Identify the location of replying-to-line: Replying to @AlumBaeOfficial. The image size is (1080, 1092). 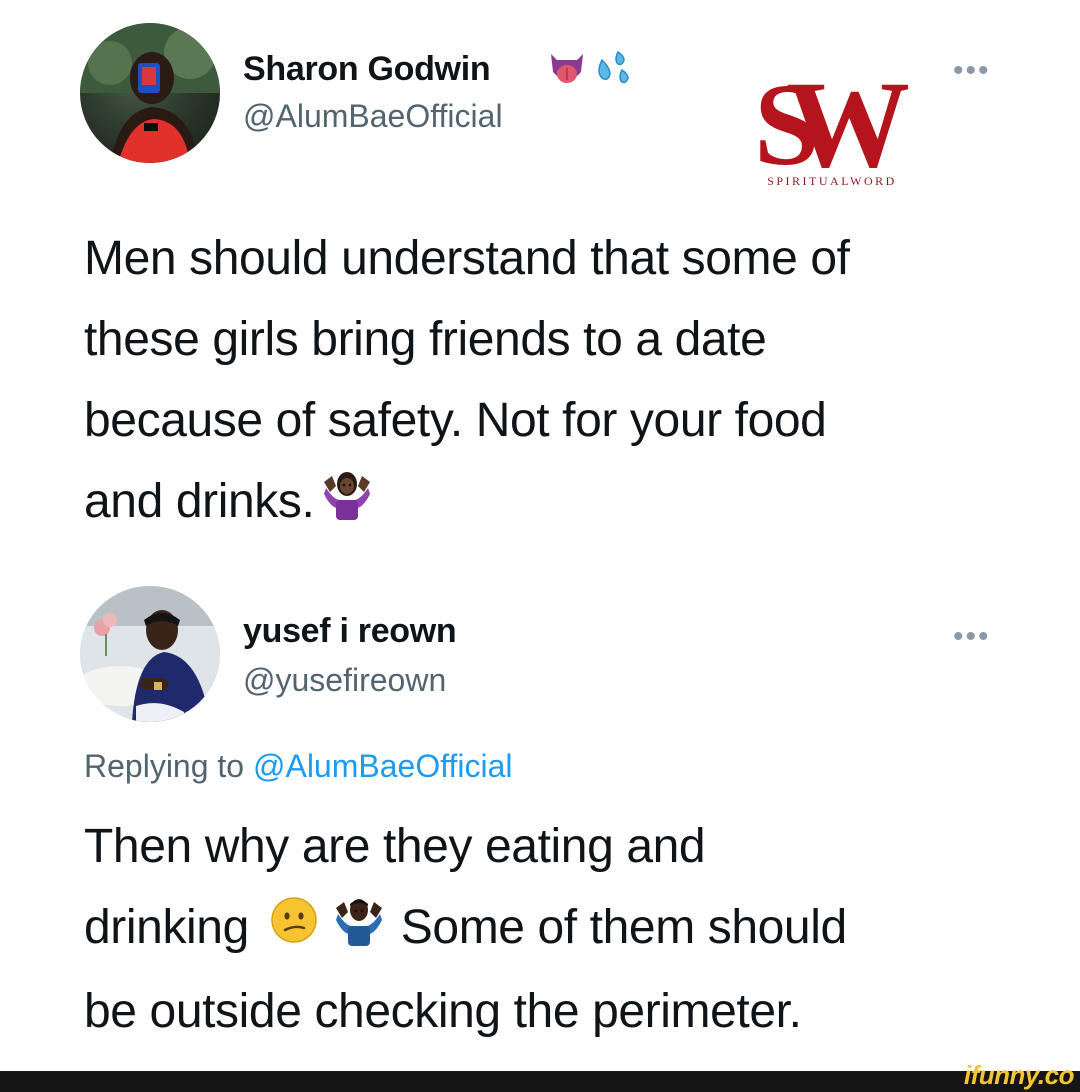
(298, 766).